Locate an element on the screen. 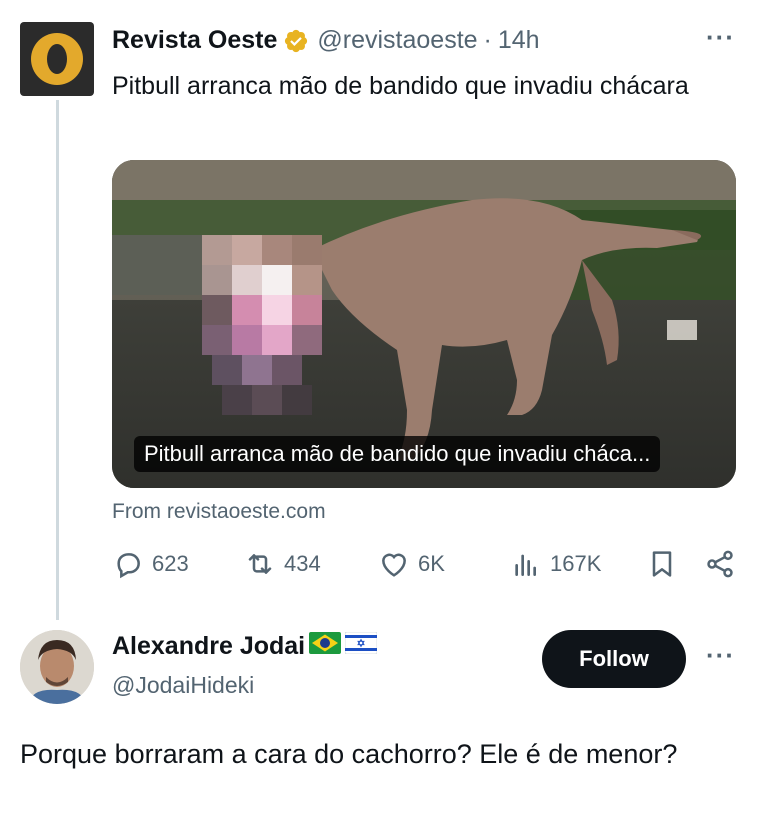  tweet-action-bar: 623 434 6K 167K is located at coordinates (423, 570).